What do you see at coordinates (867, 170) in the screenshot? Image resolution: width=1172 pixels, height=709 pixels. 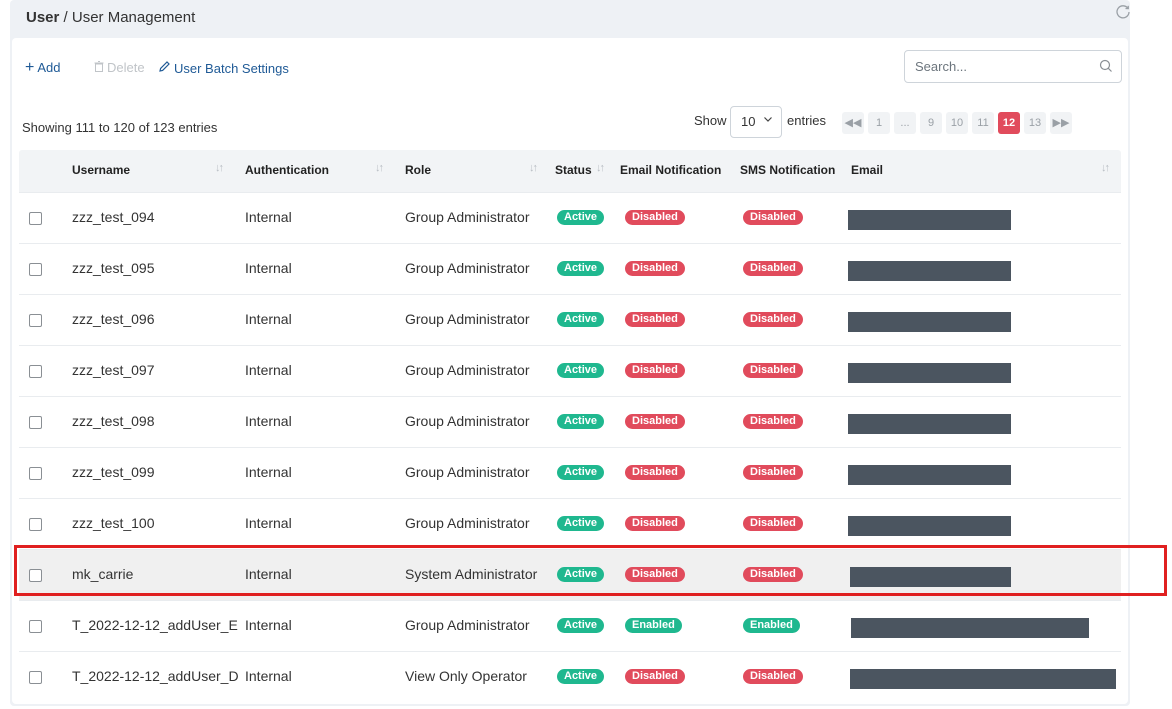 I see `col-email: Email` at bounding box center [867, 170].